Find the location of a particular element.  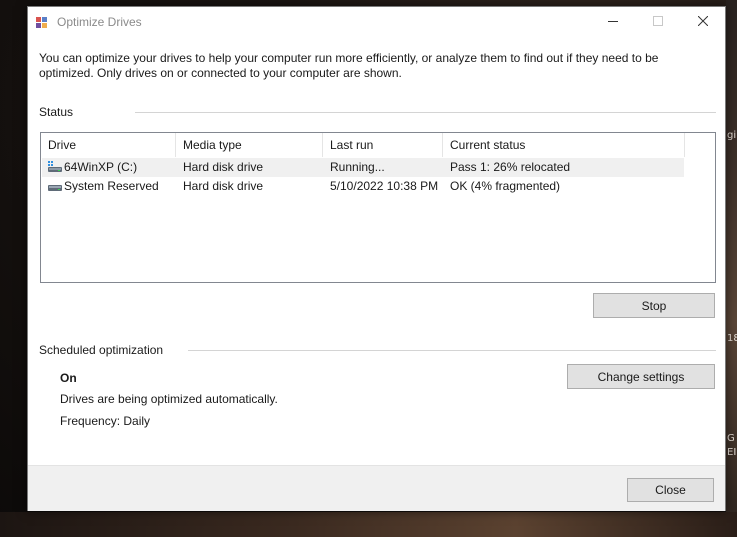

column-header-media-type: Media type is located at coordinates (249, 145).